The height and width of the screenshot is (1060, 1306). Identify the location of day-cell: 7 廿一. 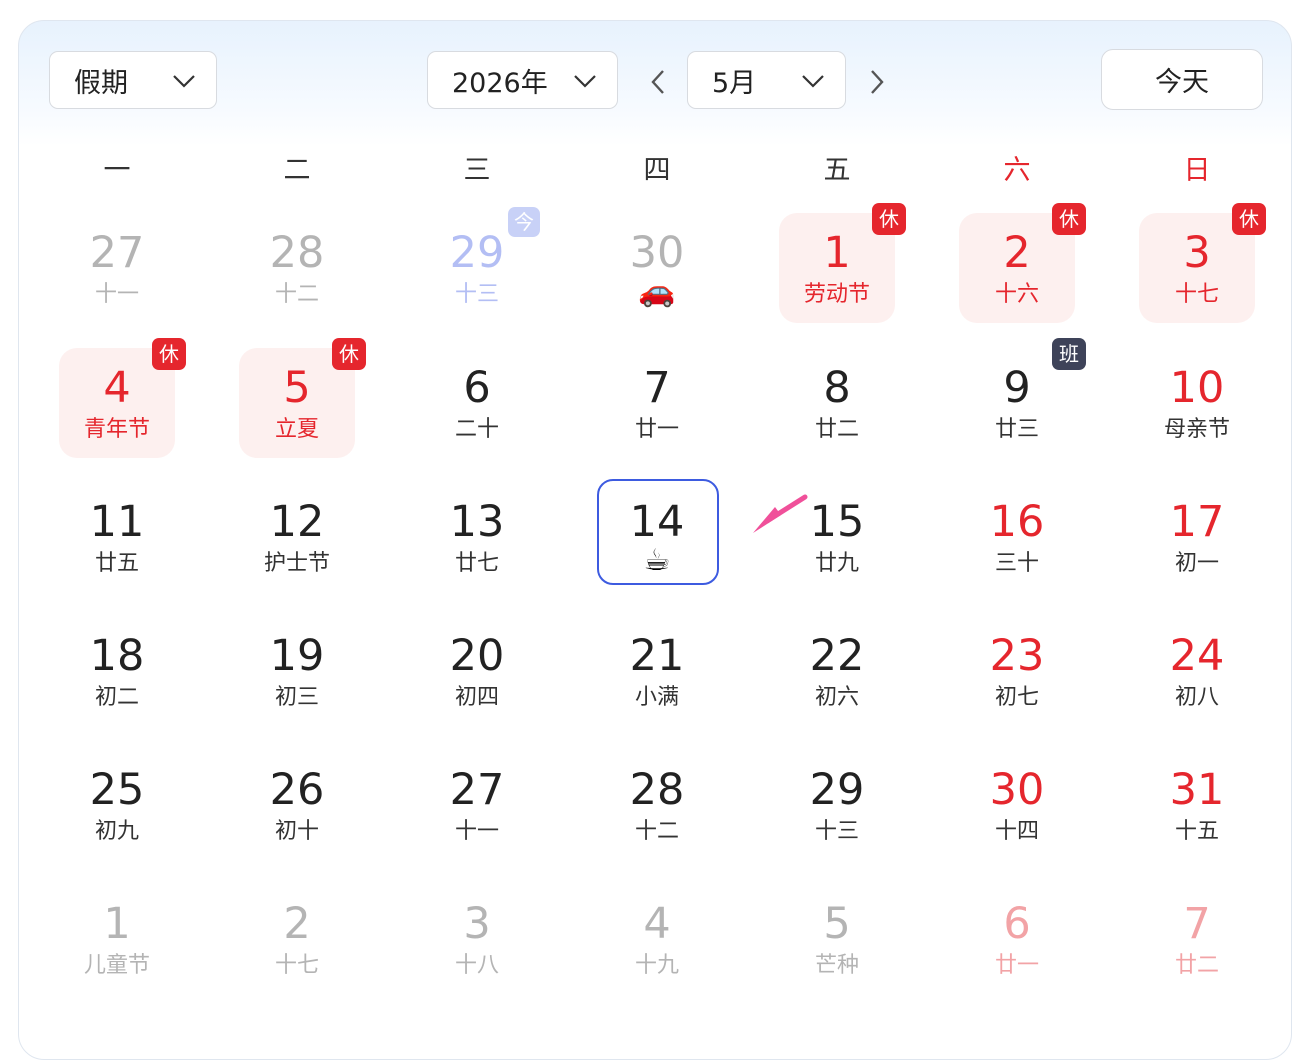
(657, 403).